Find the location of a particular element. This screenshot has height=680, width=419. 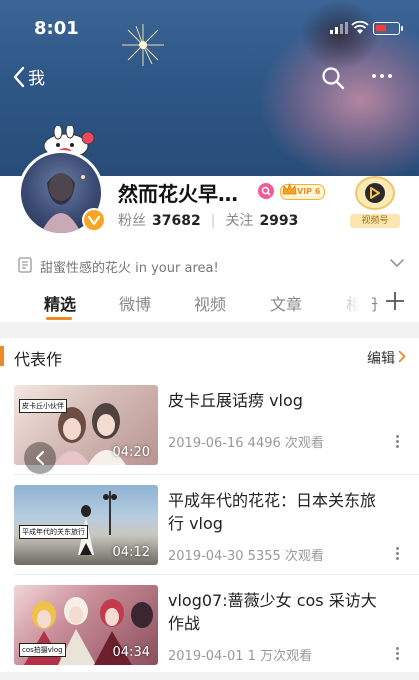

crown-icon is located at coordinates (289, 189).